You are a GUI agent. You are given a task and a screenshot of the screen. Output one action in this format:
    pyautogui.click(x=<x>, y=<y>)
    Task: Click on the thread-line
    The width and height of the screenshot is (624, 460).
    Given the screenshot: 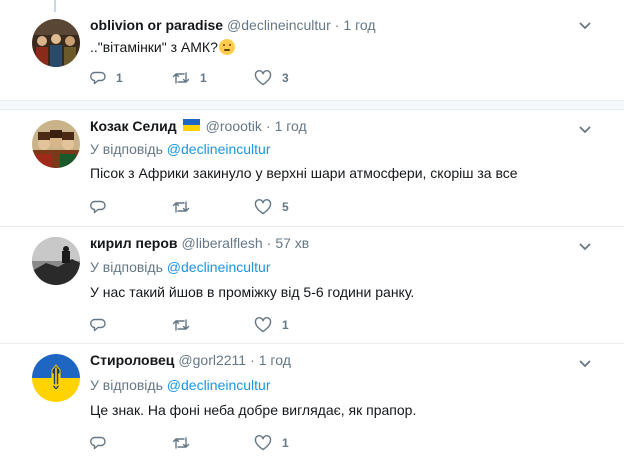 What is the action you would take?
    pyautogui.click(x=55, y=6)
    